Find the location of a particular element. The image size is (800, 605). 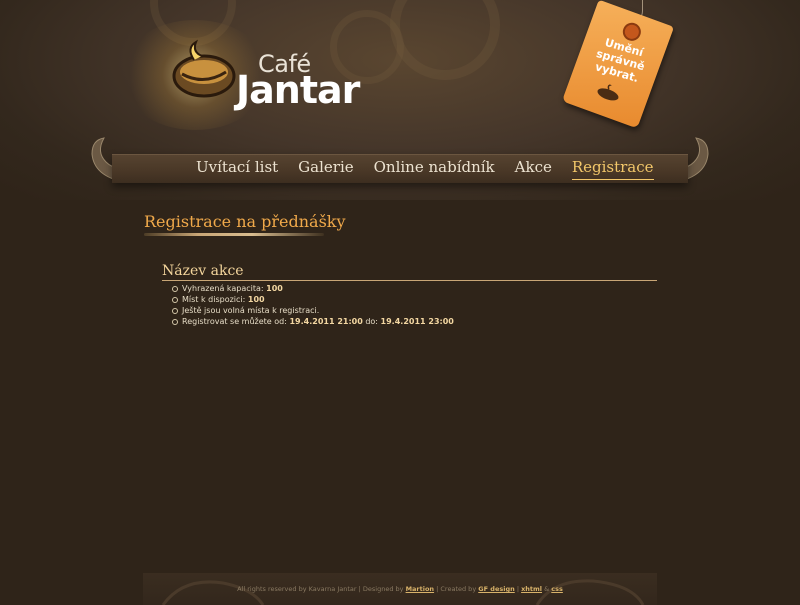

free-places-label: Míst k dispozici: is located at coordinates (214, 299).